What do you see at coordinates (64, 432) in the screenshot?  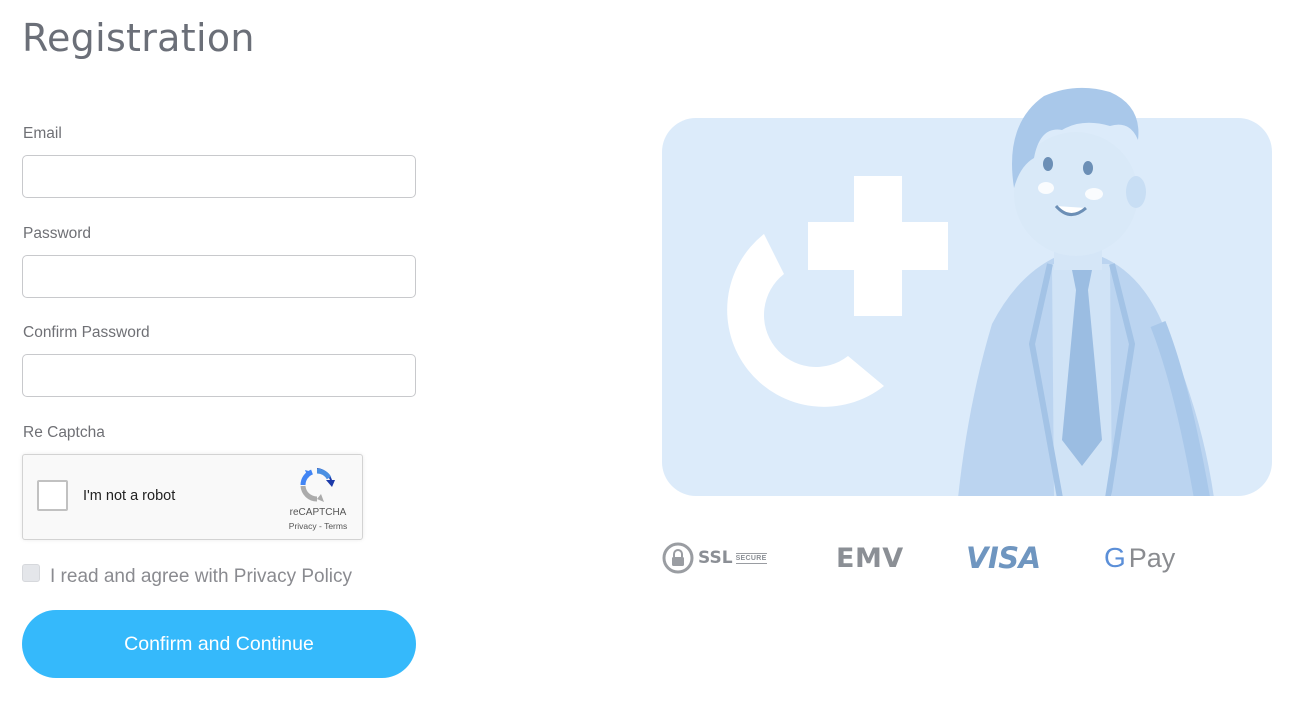 I see `recaptcha-label: Re Captcha` at bounding box center [64, 432].